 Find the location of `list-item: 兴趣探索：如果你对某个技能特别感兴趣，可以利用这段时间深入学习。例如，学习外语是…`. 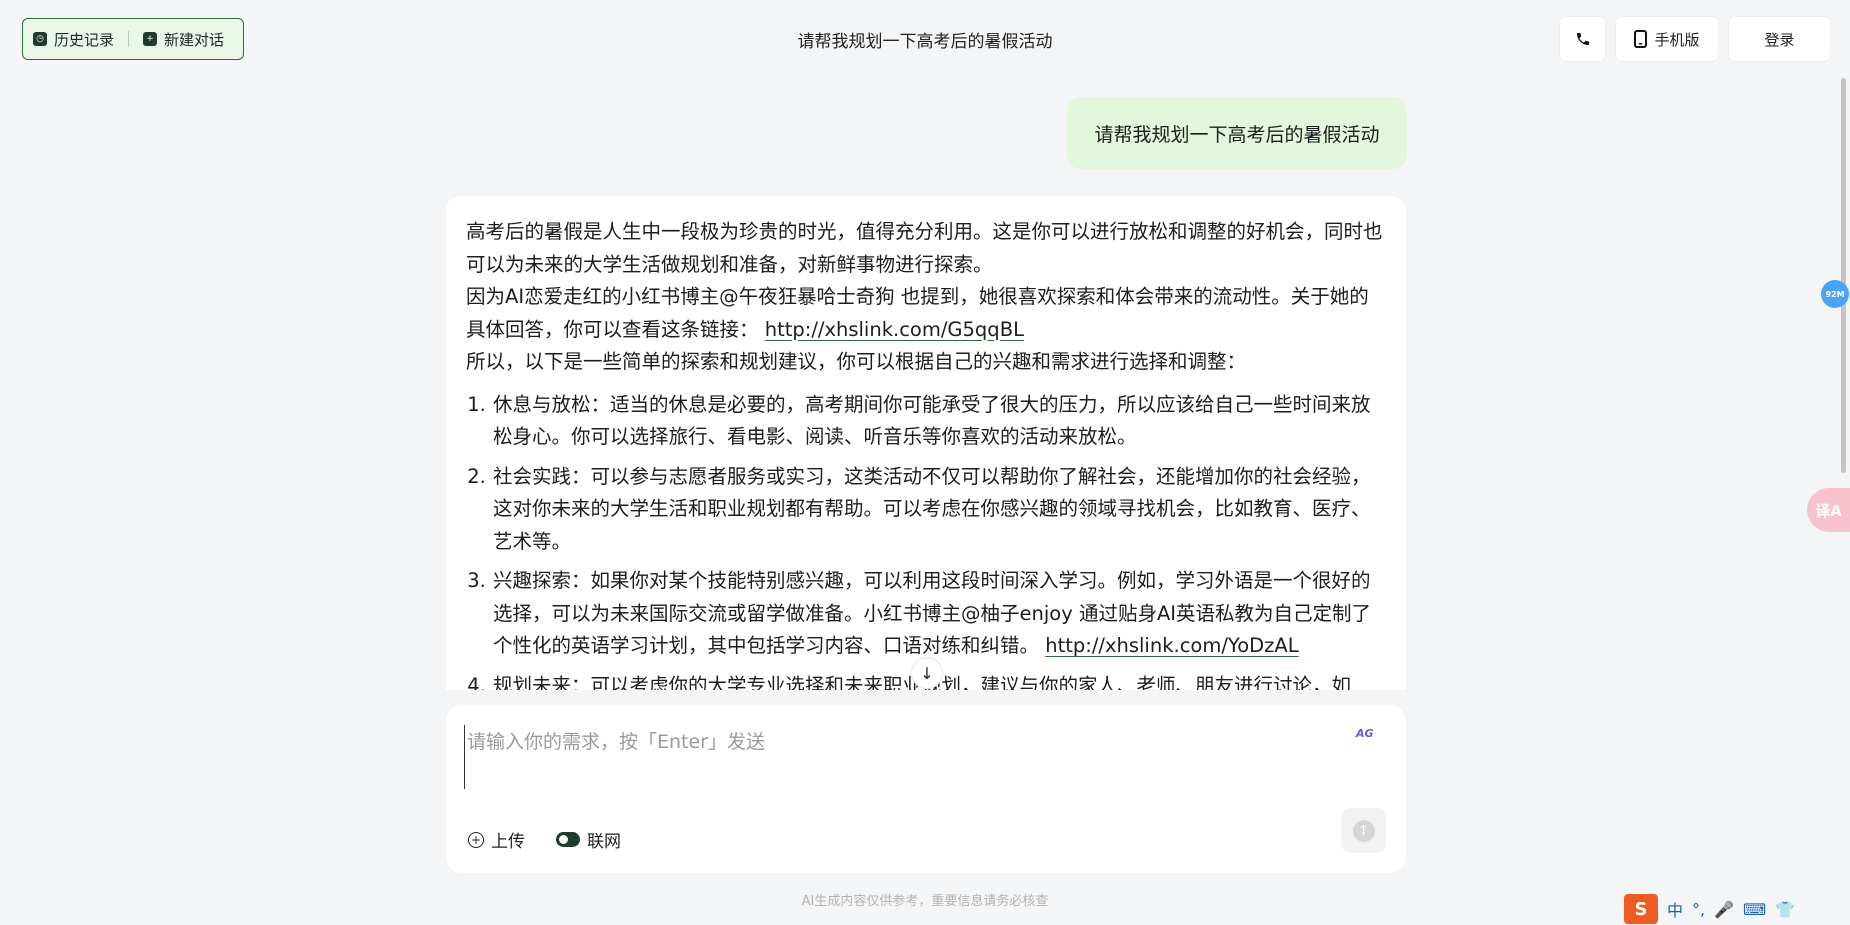

list-item: 兴趣探索：如果你对某个技能特别感兴趣，可以利用这段时间深入学习。例如，学习外语是… is located at coordinates (939, 614).